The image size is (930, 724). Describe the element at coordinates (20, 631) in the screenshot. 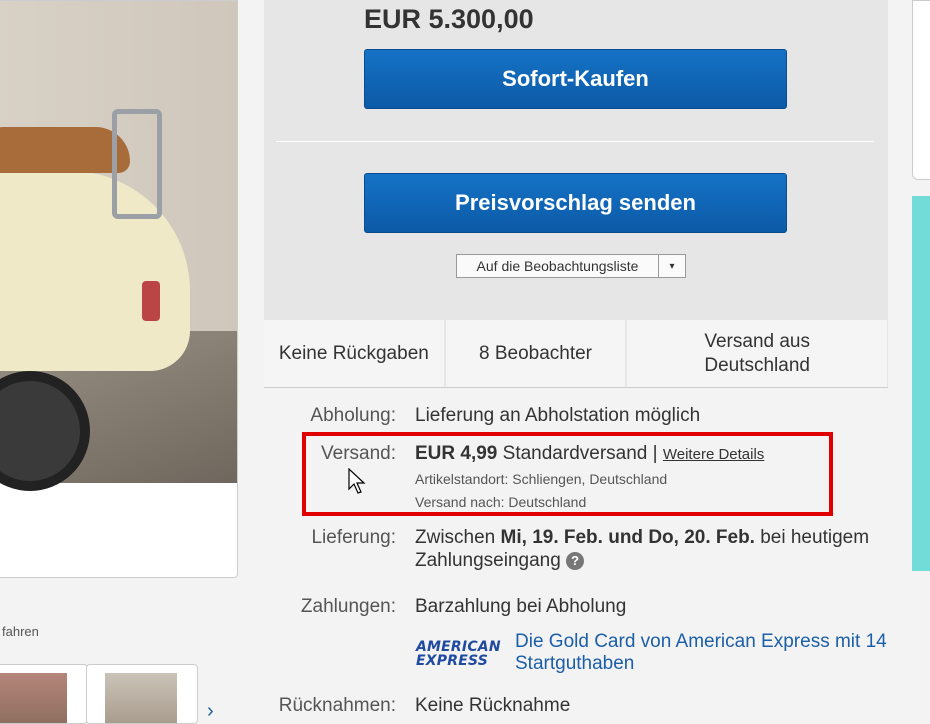

I see `image-caption: fahren` at that location.